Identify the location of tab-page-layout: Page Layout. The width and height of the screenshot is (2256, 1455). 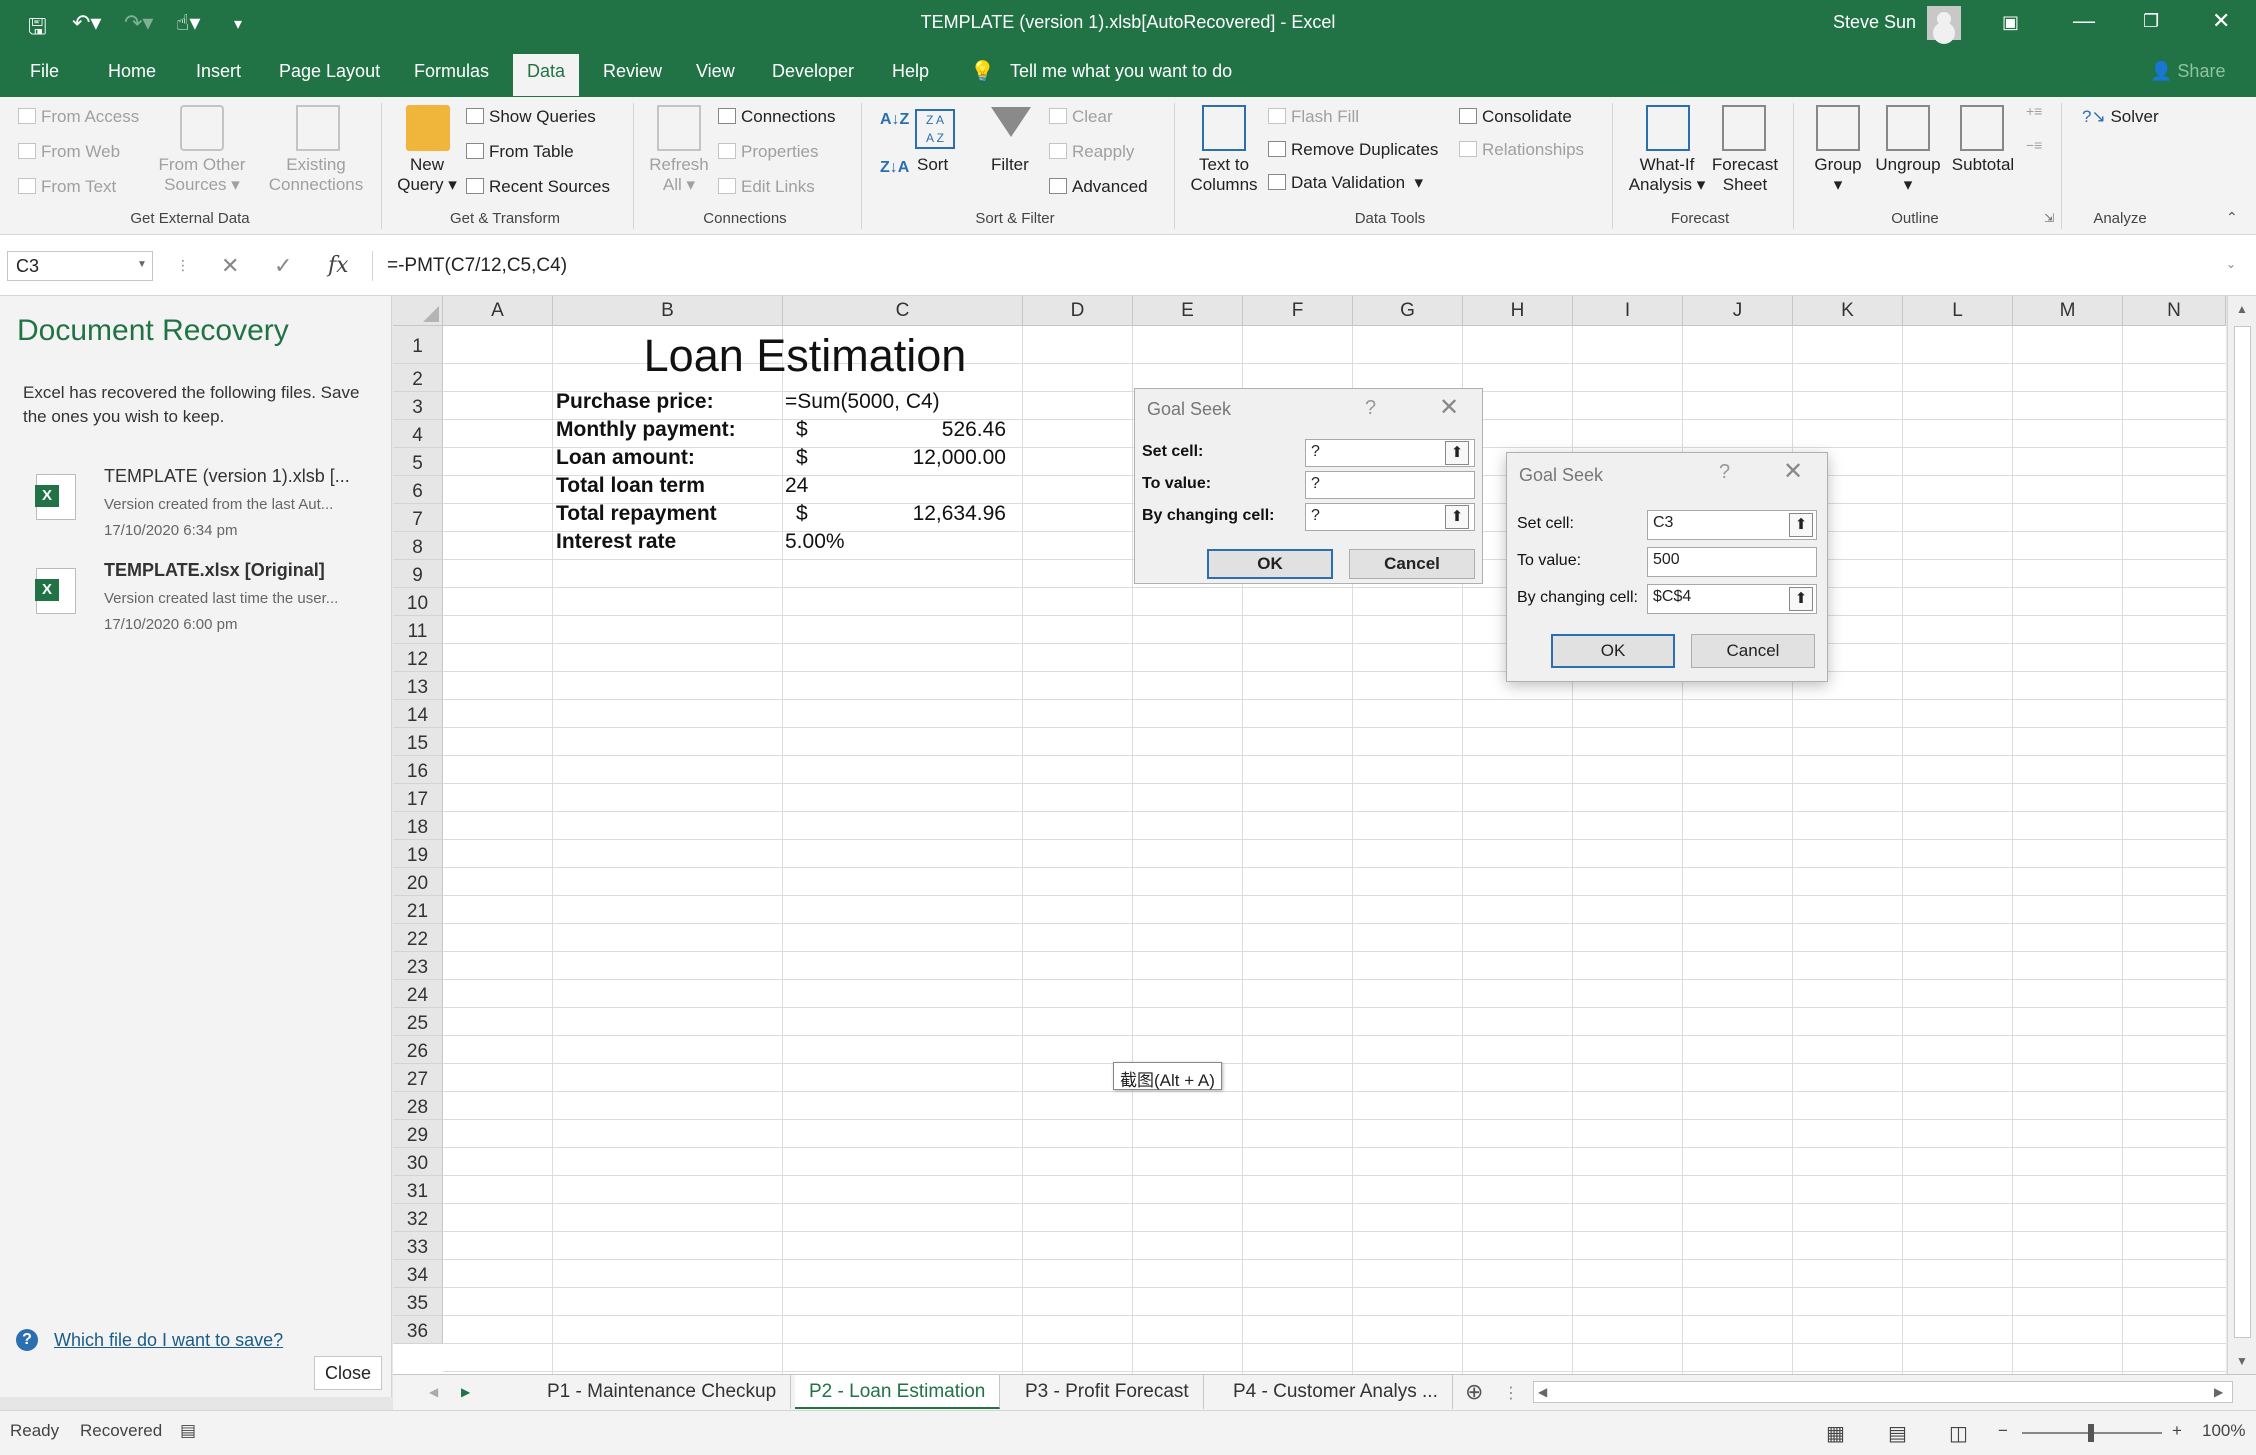
(329, 71).